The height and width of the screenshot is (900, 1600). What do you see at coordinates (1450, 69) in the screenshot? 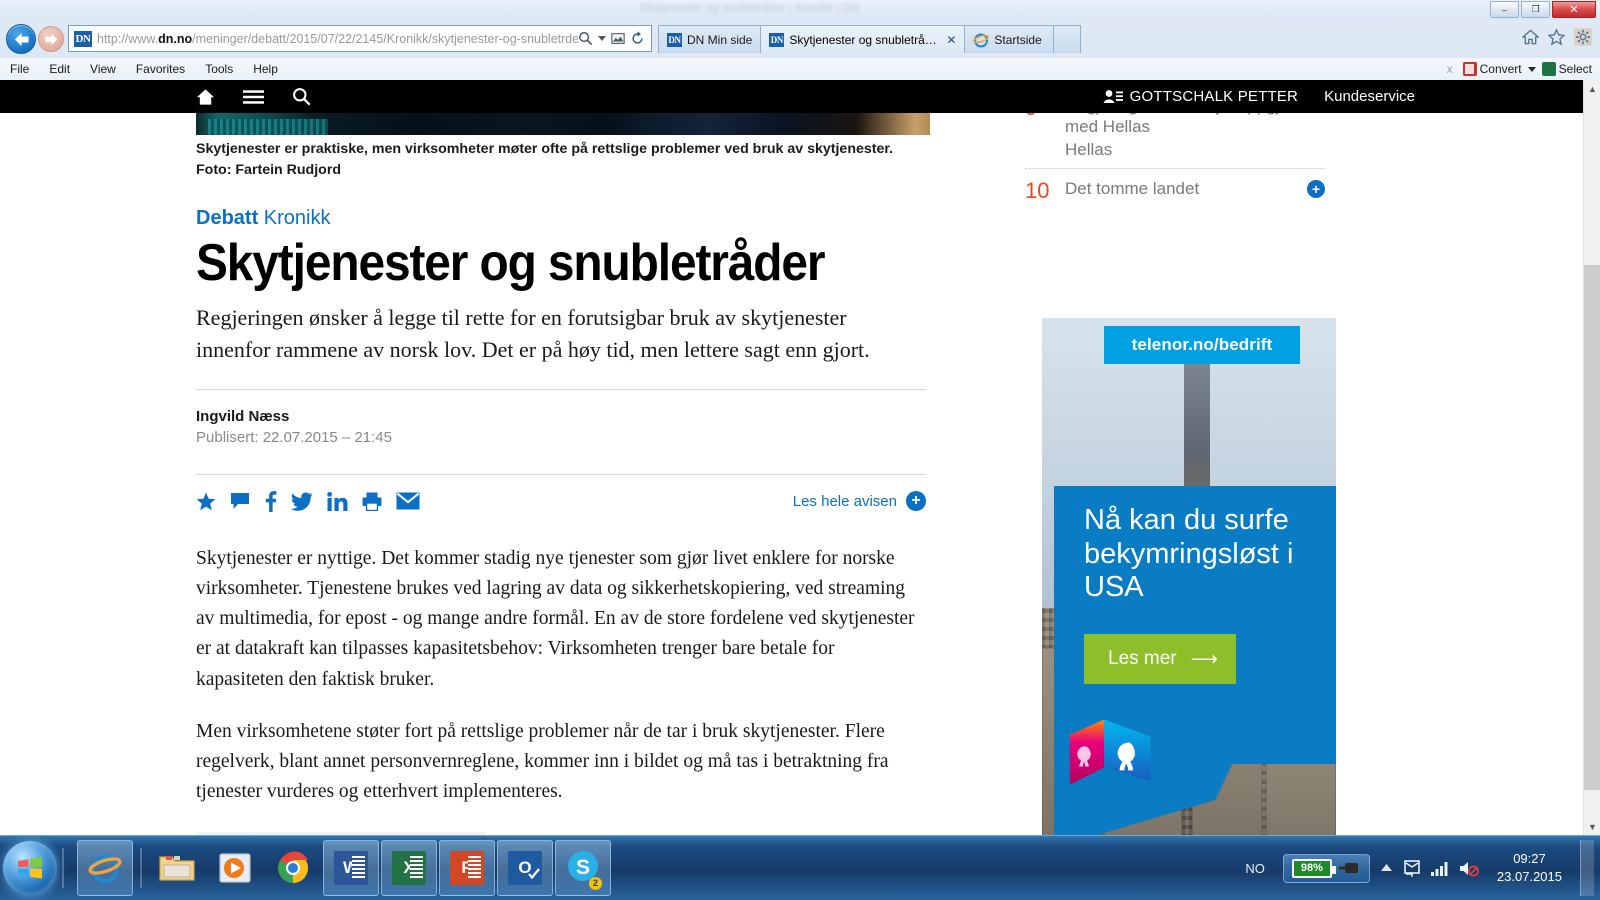
I see `addon-close-icon: x` at bounding box center [1450, 69].